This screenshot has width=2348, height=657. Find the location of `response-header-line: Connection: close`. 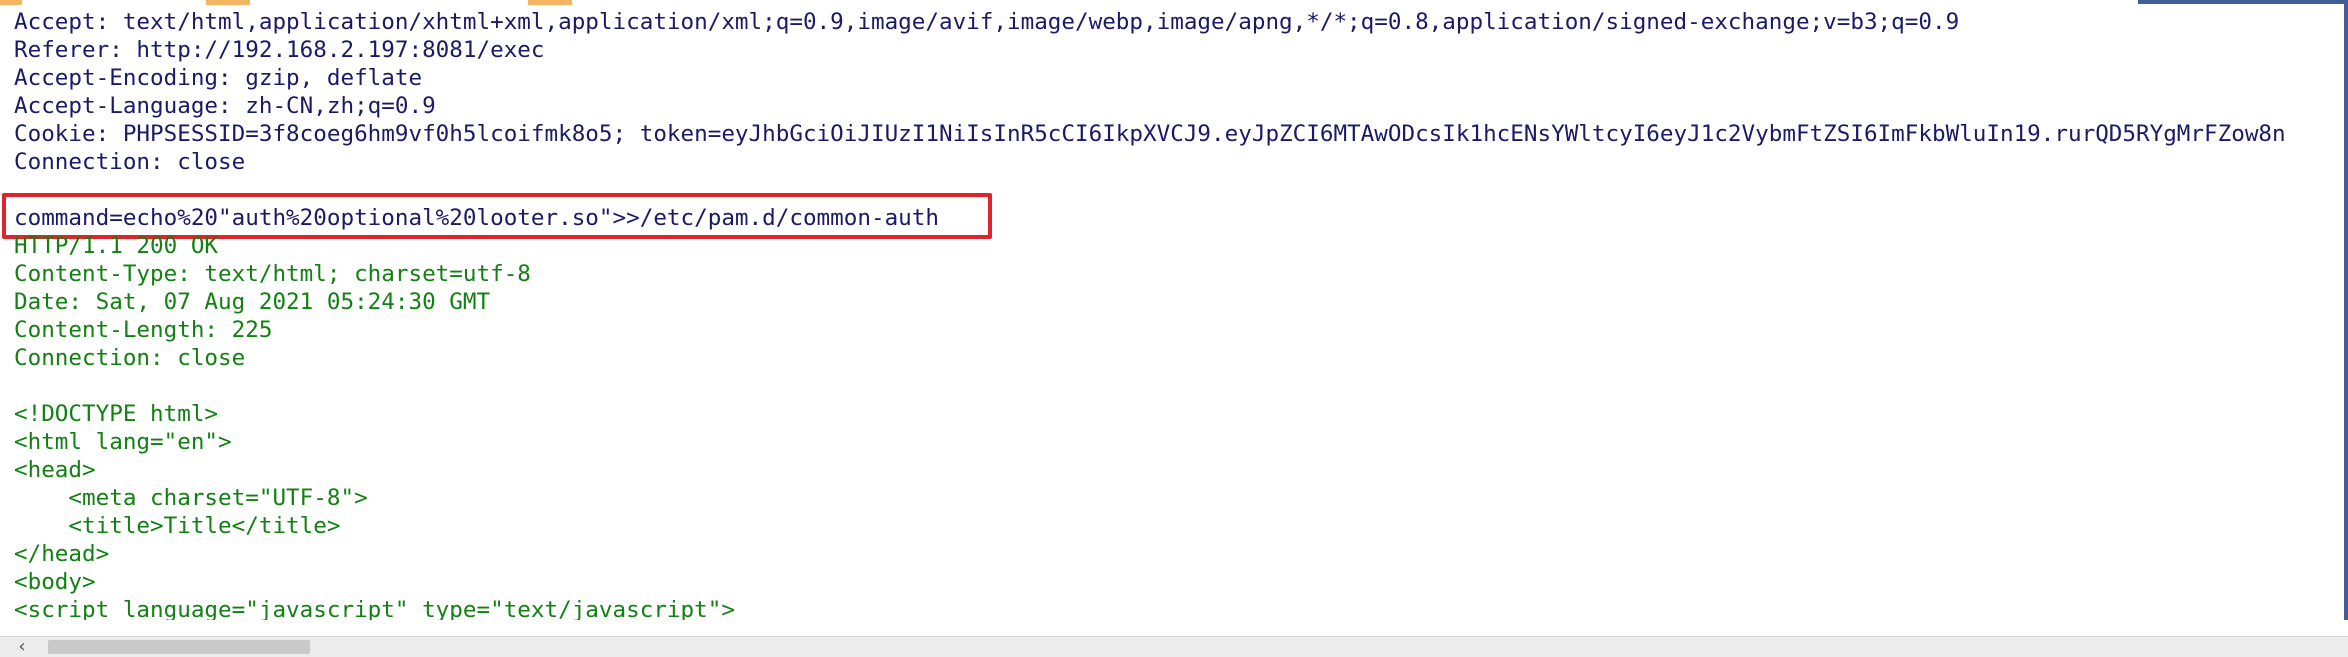

response-header-line: Connection: close is located at coordinates (130, 358).